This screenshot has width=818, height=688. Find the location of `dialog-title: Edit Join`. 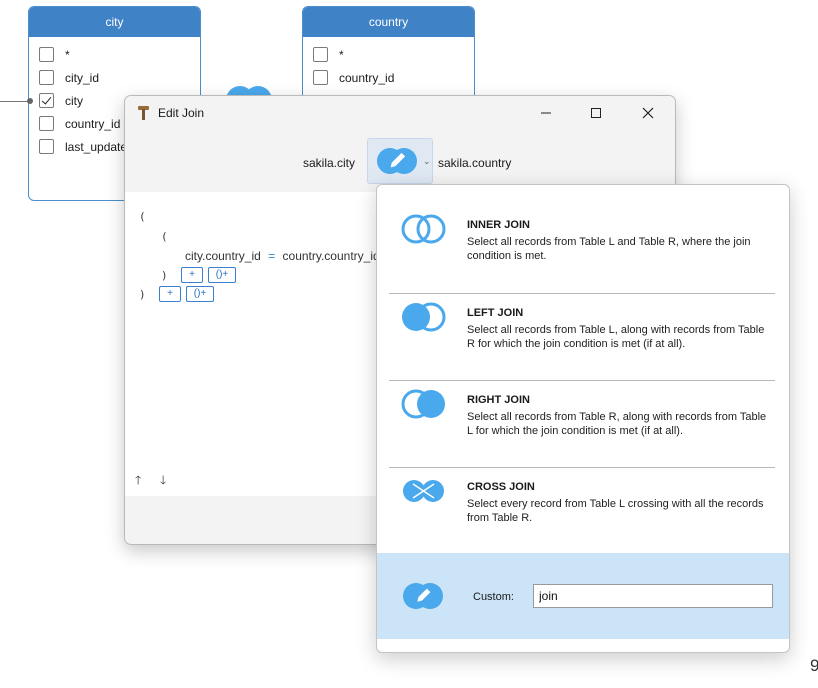

dialog-title: Edit Join is located at coordinates (181, 113).